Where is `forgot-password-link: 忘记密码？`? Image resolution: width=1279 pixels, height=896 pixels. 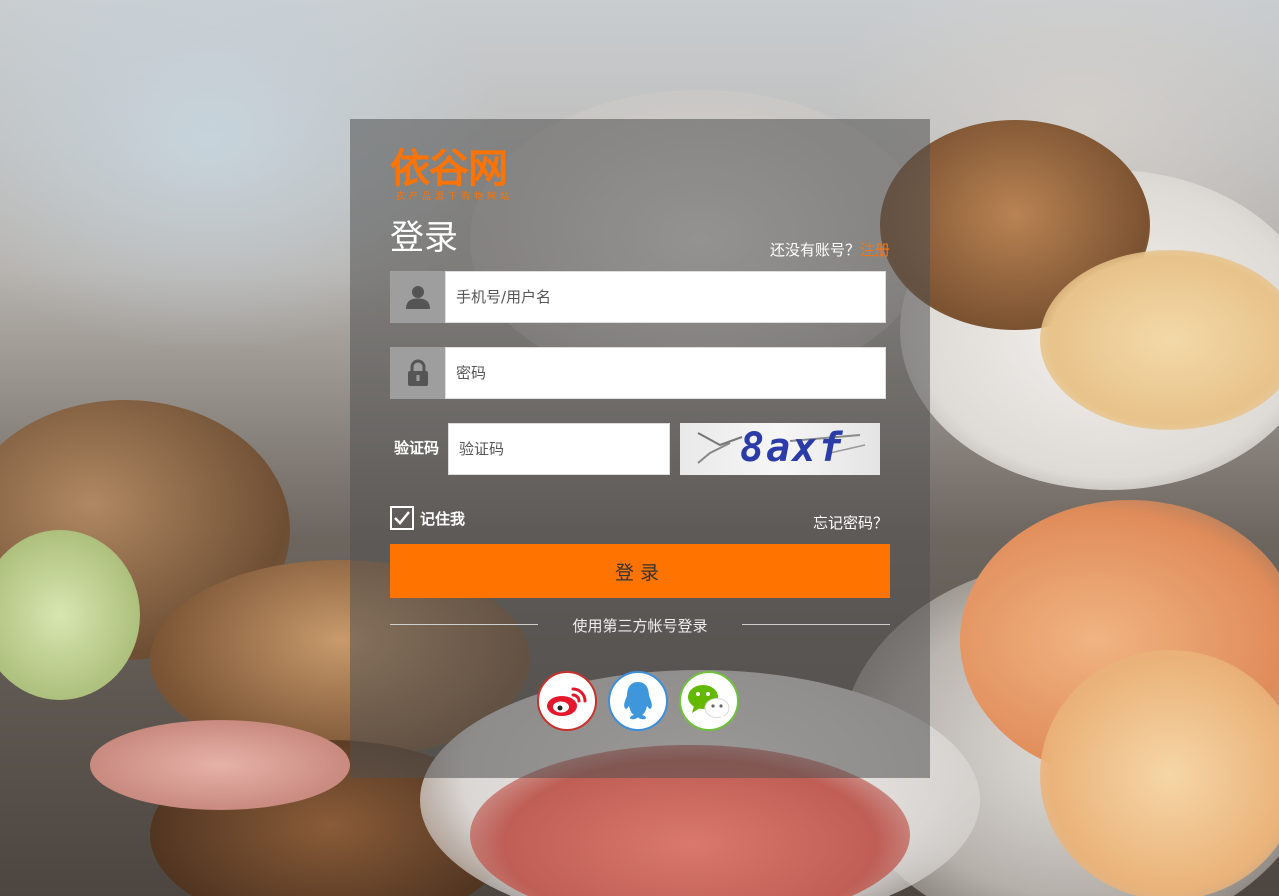
forgot-password-link: 忘记密码？ is located at coordinates (850, 522).